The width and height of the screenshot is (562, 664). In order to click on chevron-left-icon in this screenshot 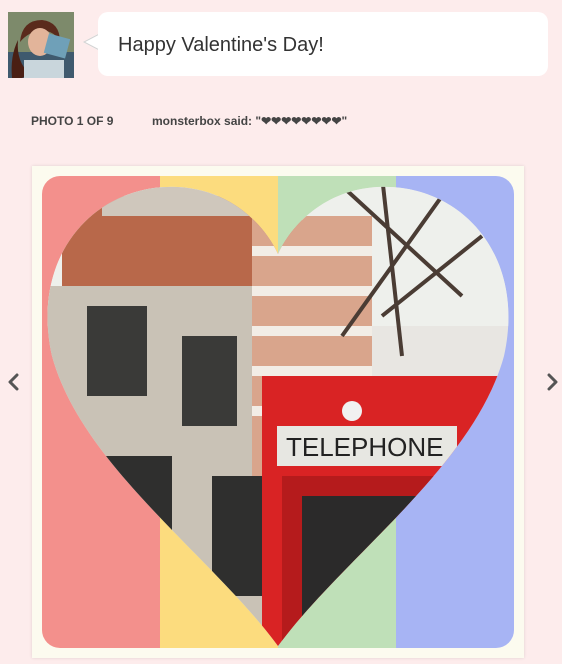, I will do `click(14, 382)`.